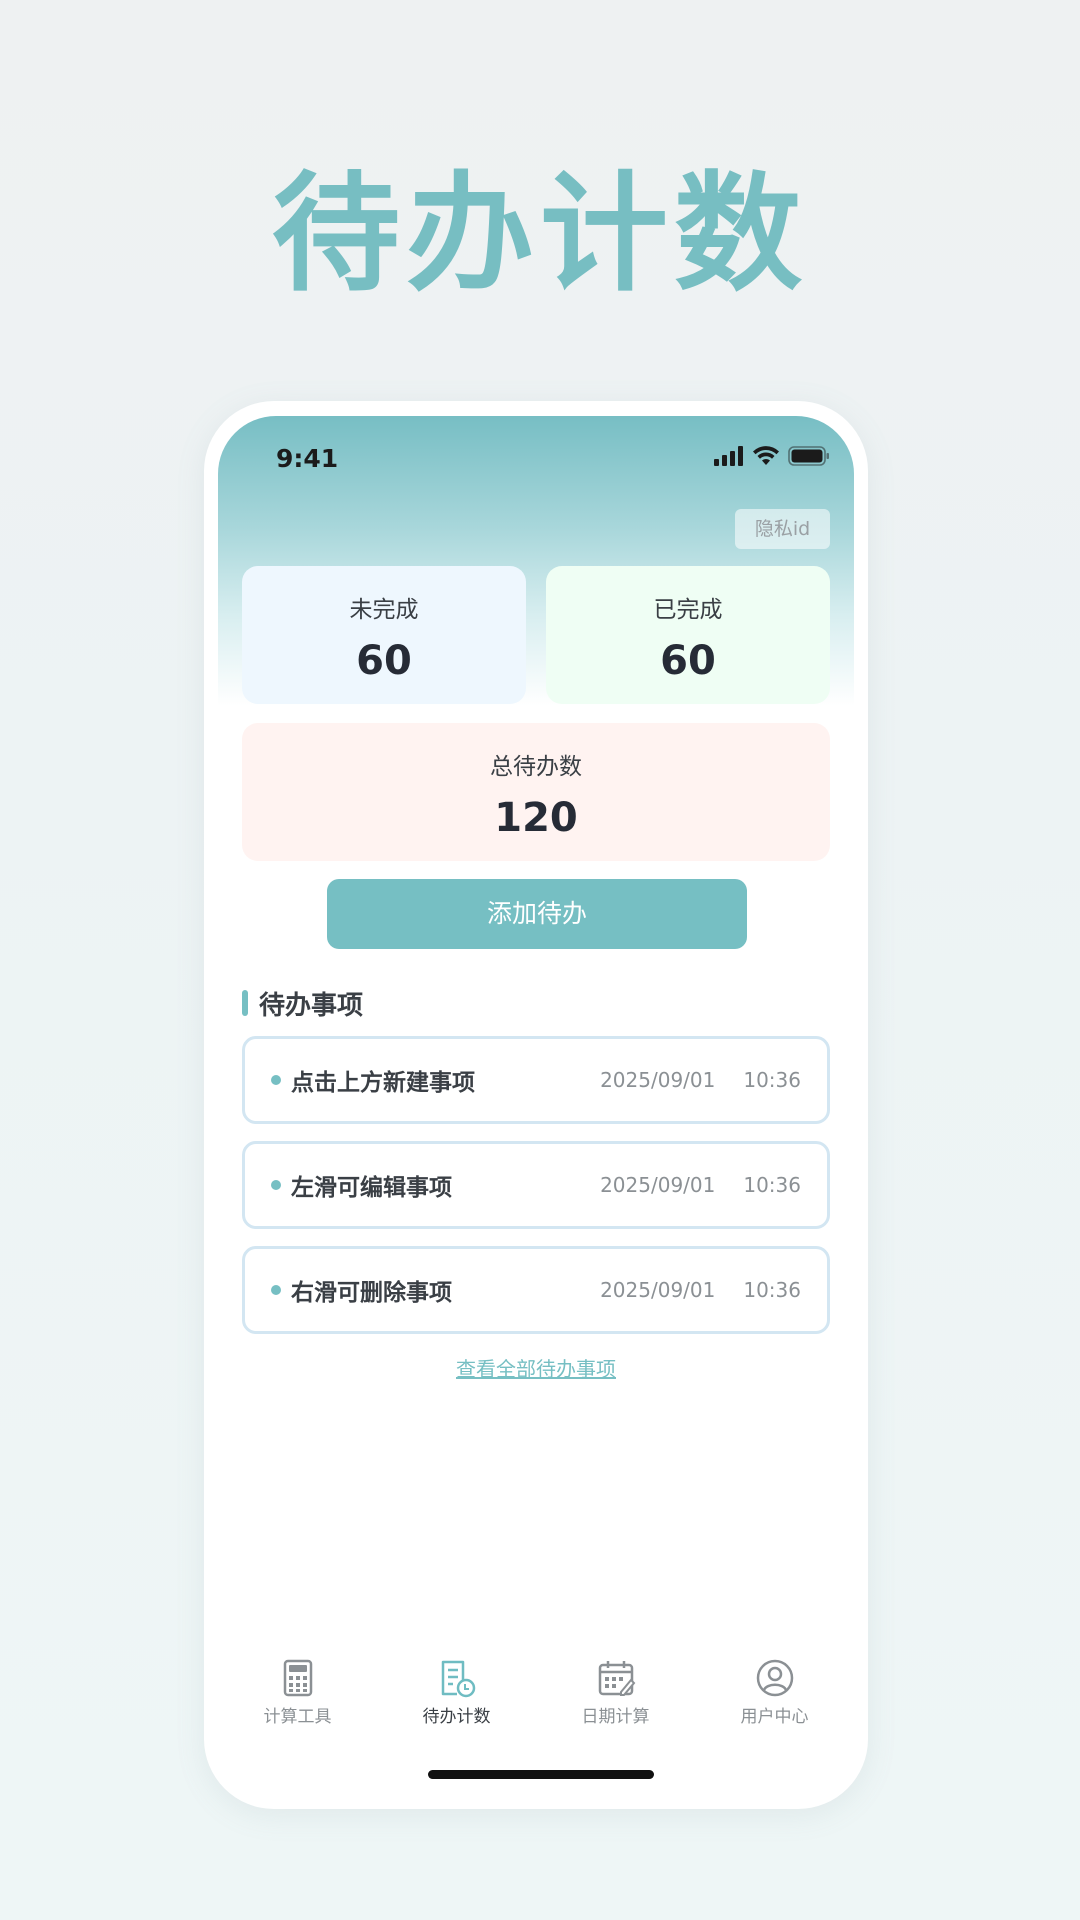 This screenshot has width=1080, height=1920. What do you see at coordinates (688, 610) in the screenshot?
I see `done-label: 已完成` at bounding box center [688, 610].